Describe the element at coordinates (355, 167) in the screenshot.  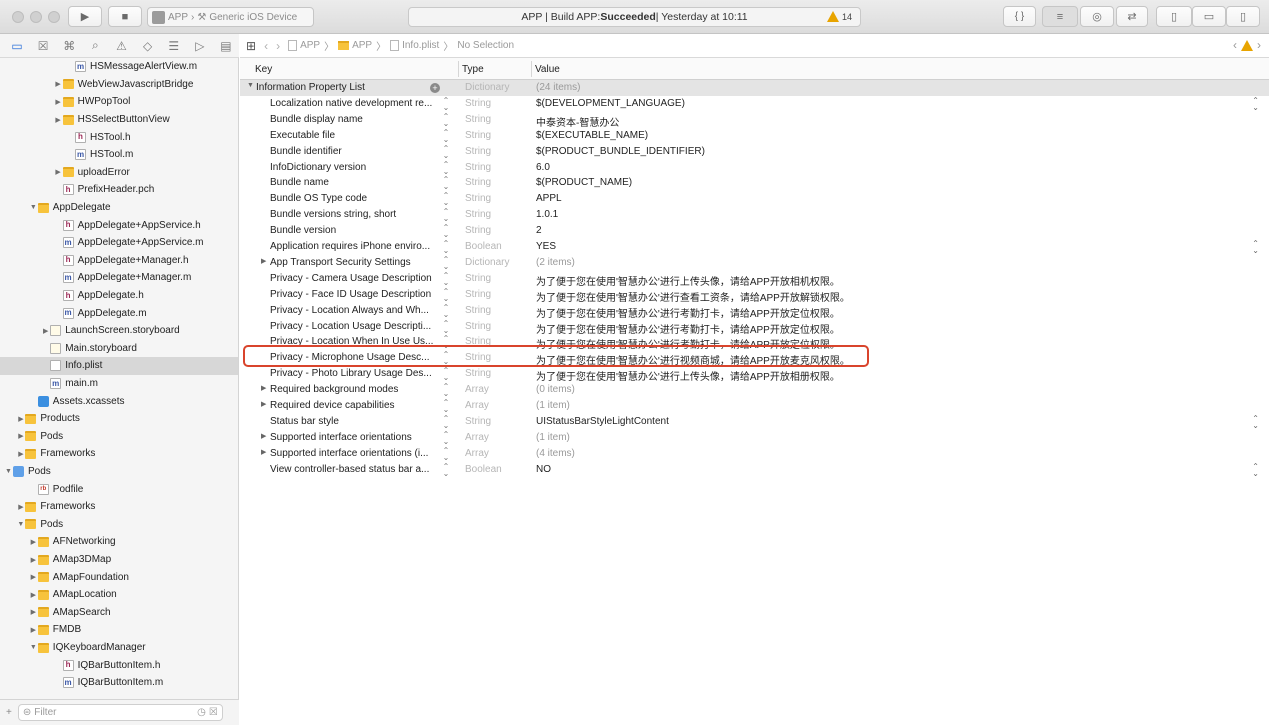
I see `plist-key: InfoDictionary version` at that location.